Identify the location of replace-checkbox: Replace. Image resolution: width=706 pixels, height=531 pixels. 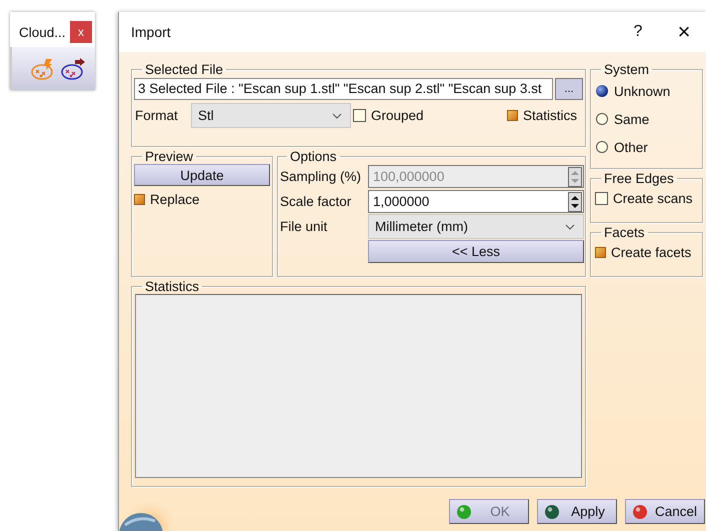
(202, 199).